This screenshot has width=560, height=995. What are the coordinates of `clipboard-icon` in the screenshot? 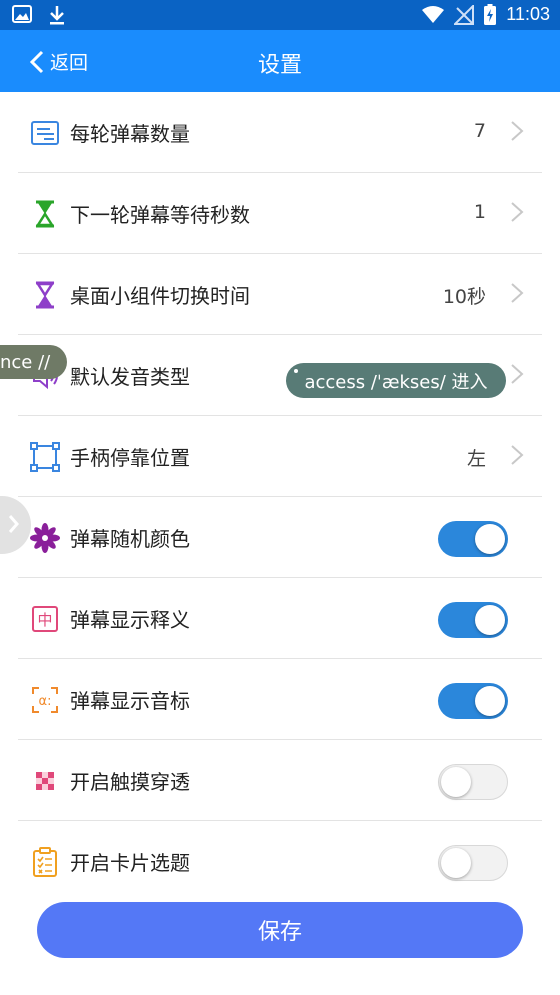 It's located at (45, 862).